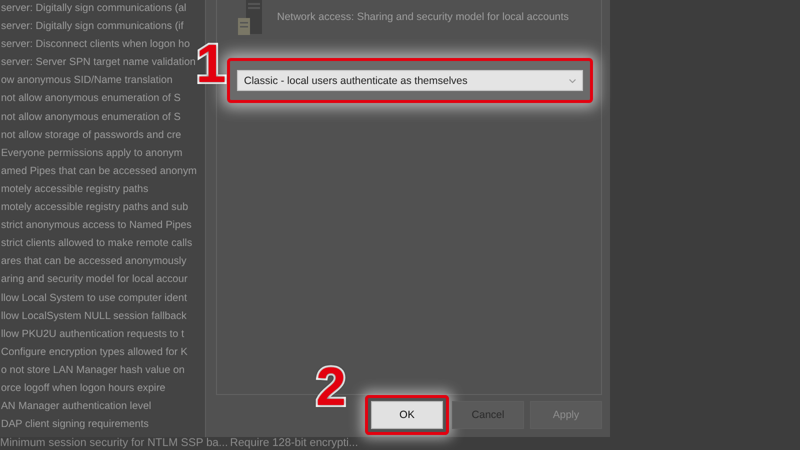 This screenshot has width=800, height=450. What do you see at coordinates (102, 171) in the screenshot?
I see `policy-name: amed Pipes that can be accessed anonym` at bounding box center [102, 171].